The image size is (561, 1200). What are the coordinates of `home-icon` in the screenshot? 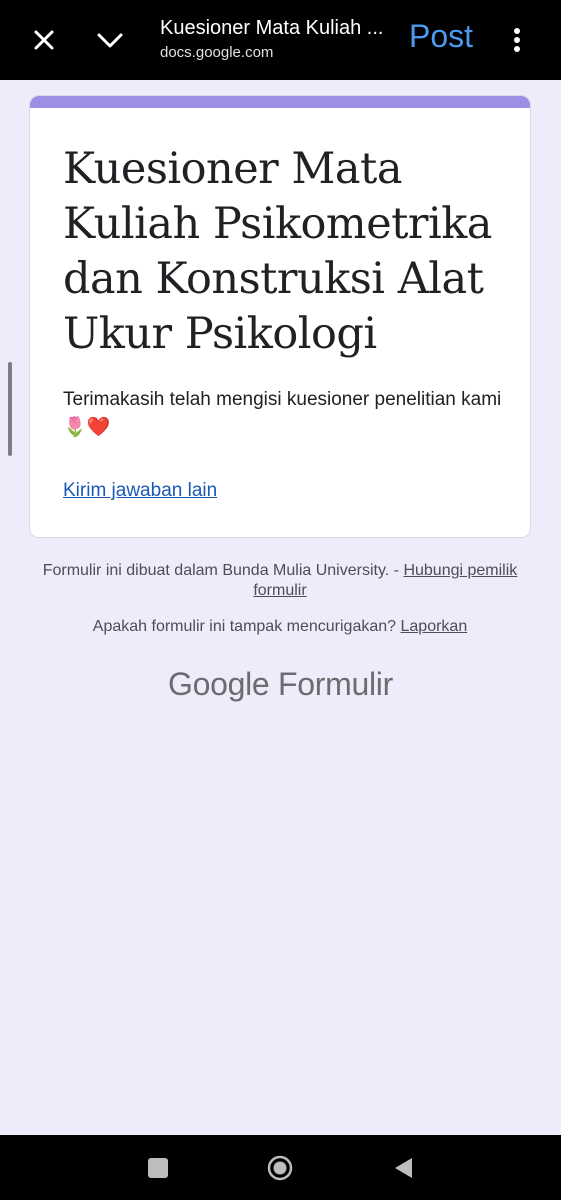 It's located at (280, 1168).